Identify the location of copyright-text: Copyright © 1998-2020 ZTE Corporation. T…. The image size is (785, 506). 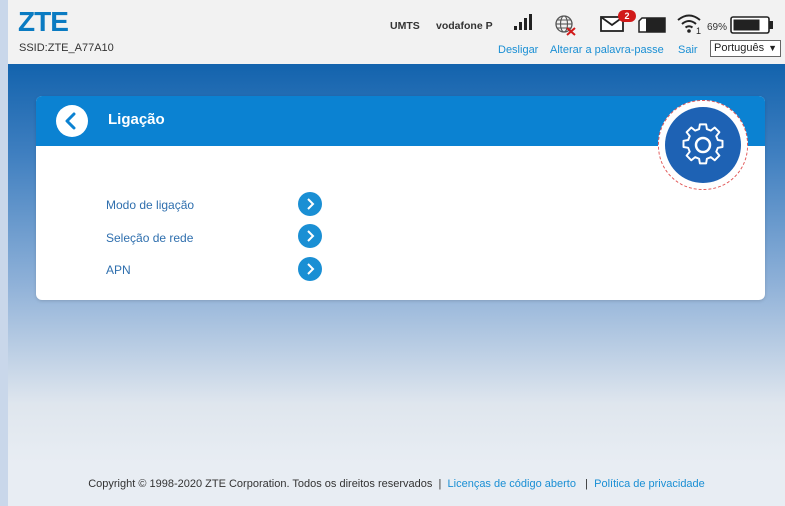
(260, 484).